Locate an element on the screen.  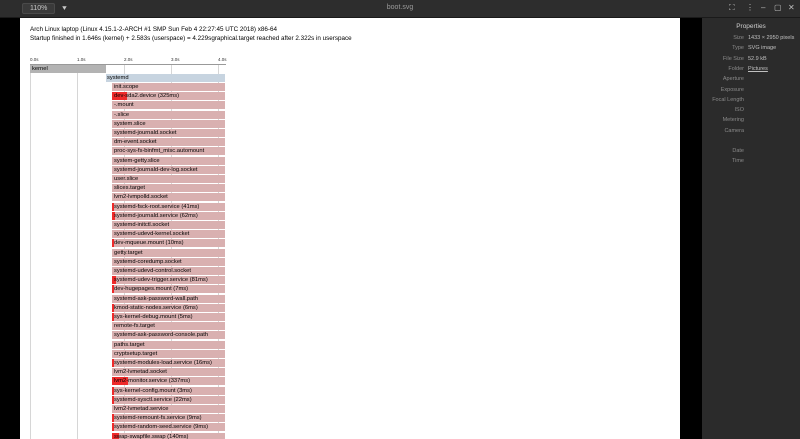
unit-label: paths.target is located at coordinates (129, 345).